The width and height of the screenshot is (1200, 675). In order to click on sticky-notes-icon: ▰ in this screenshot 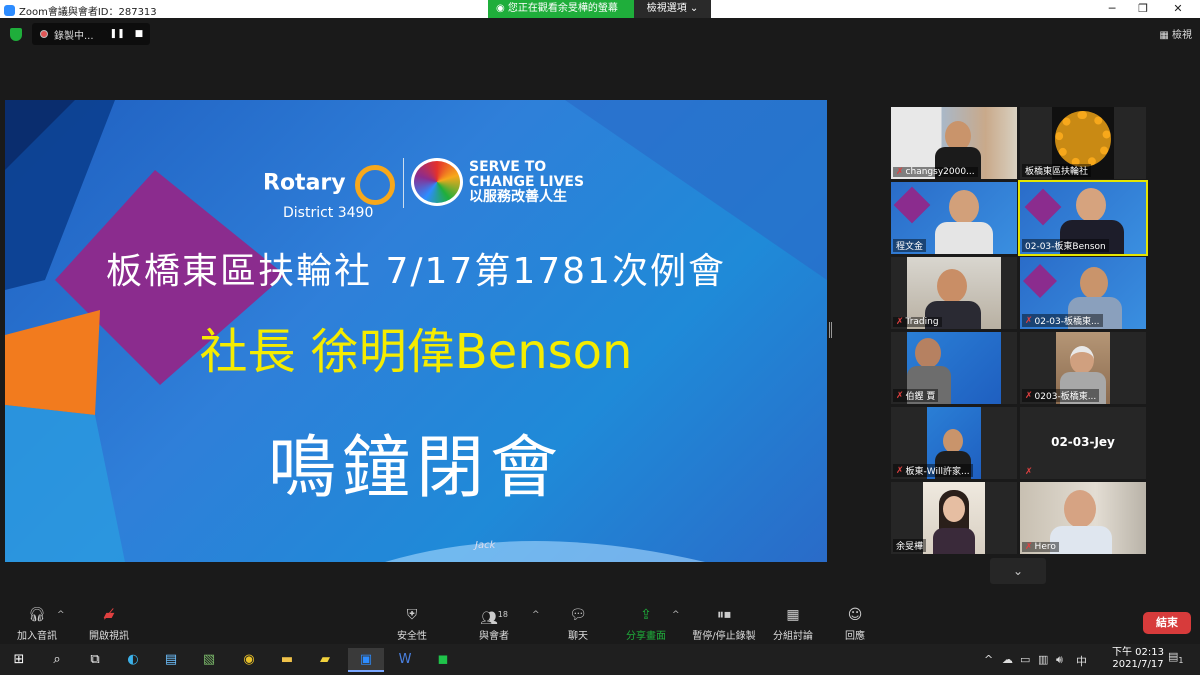, I will do `click(325, 660)`.